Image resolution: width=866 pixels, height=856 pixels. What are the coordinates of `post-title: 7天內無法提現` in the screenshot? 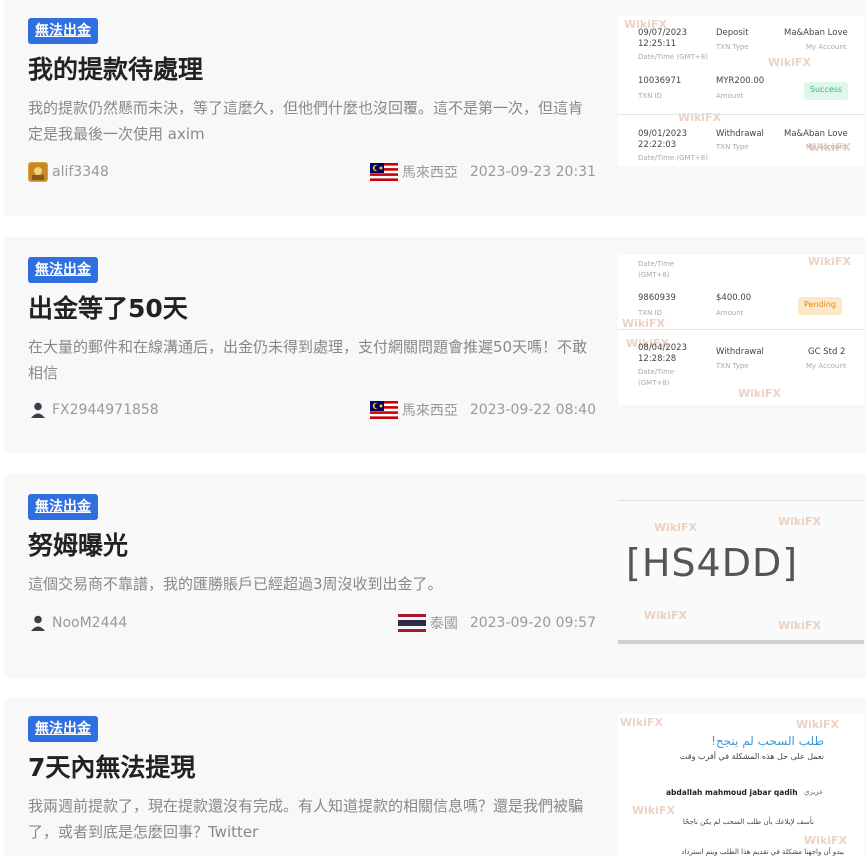 It's located at (313, 768).